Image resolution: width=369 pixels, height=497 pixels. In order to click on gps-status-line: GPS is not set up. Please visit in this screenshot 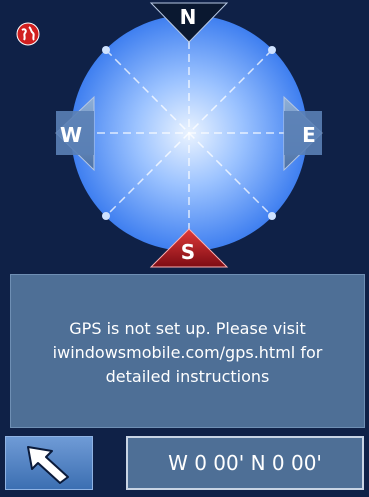, I will do `click(187, 328)`.